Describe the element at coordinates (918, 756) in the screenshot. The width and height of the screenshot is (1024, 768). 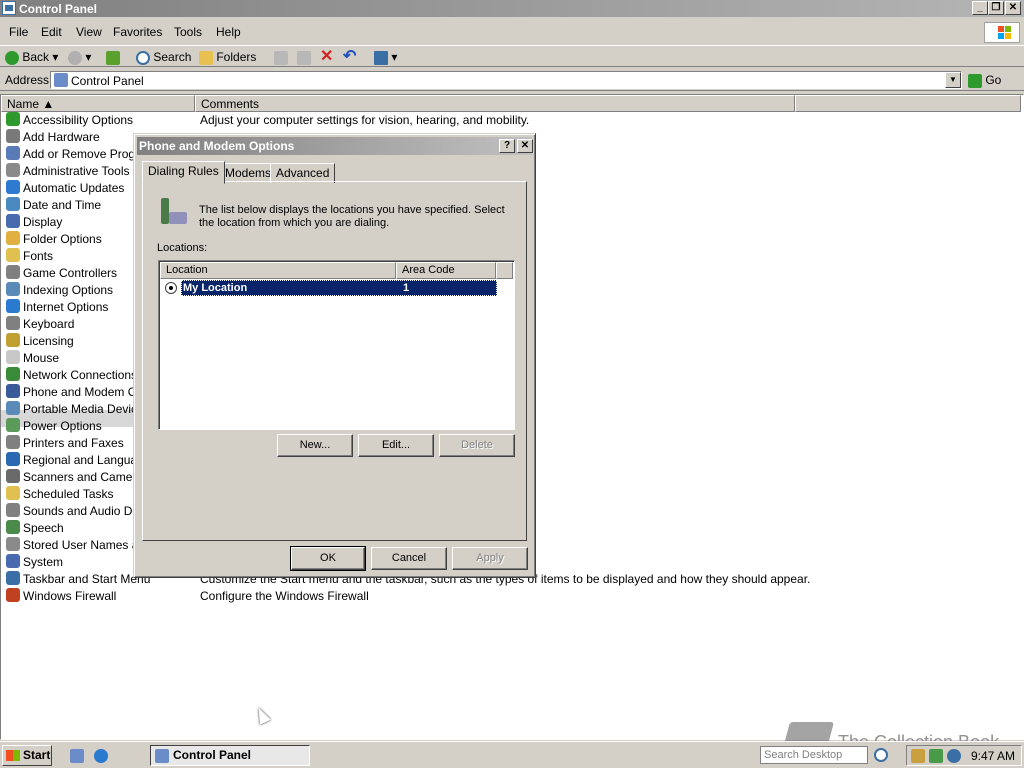
I see `tray-network-icon` at that location.